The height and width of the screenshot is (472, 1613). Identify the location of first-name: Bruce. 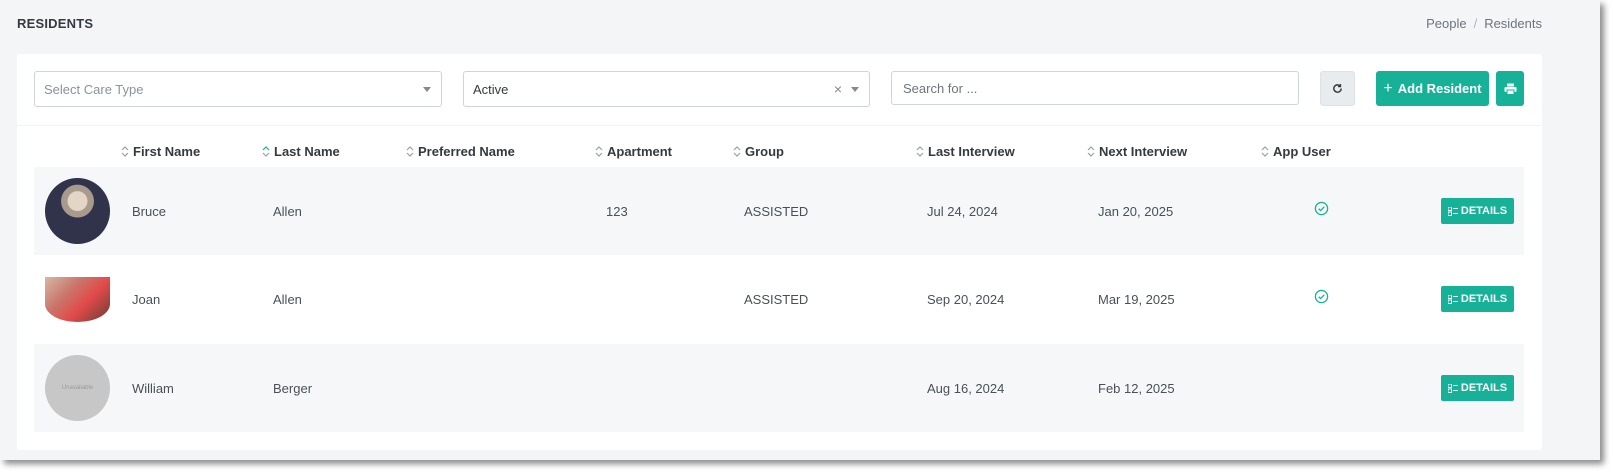
(149, 211).